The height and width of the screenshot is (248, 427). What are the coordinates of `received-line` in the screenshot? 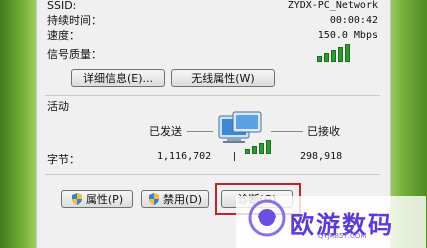 It's located at (287, 131).